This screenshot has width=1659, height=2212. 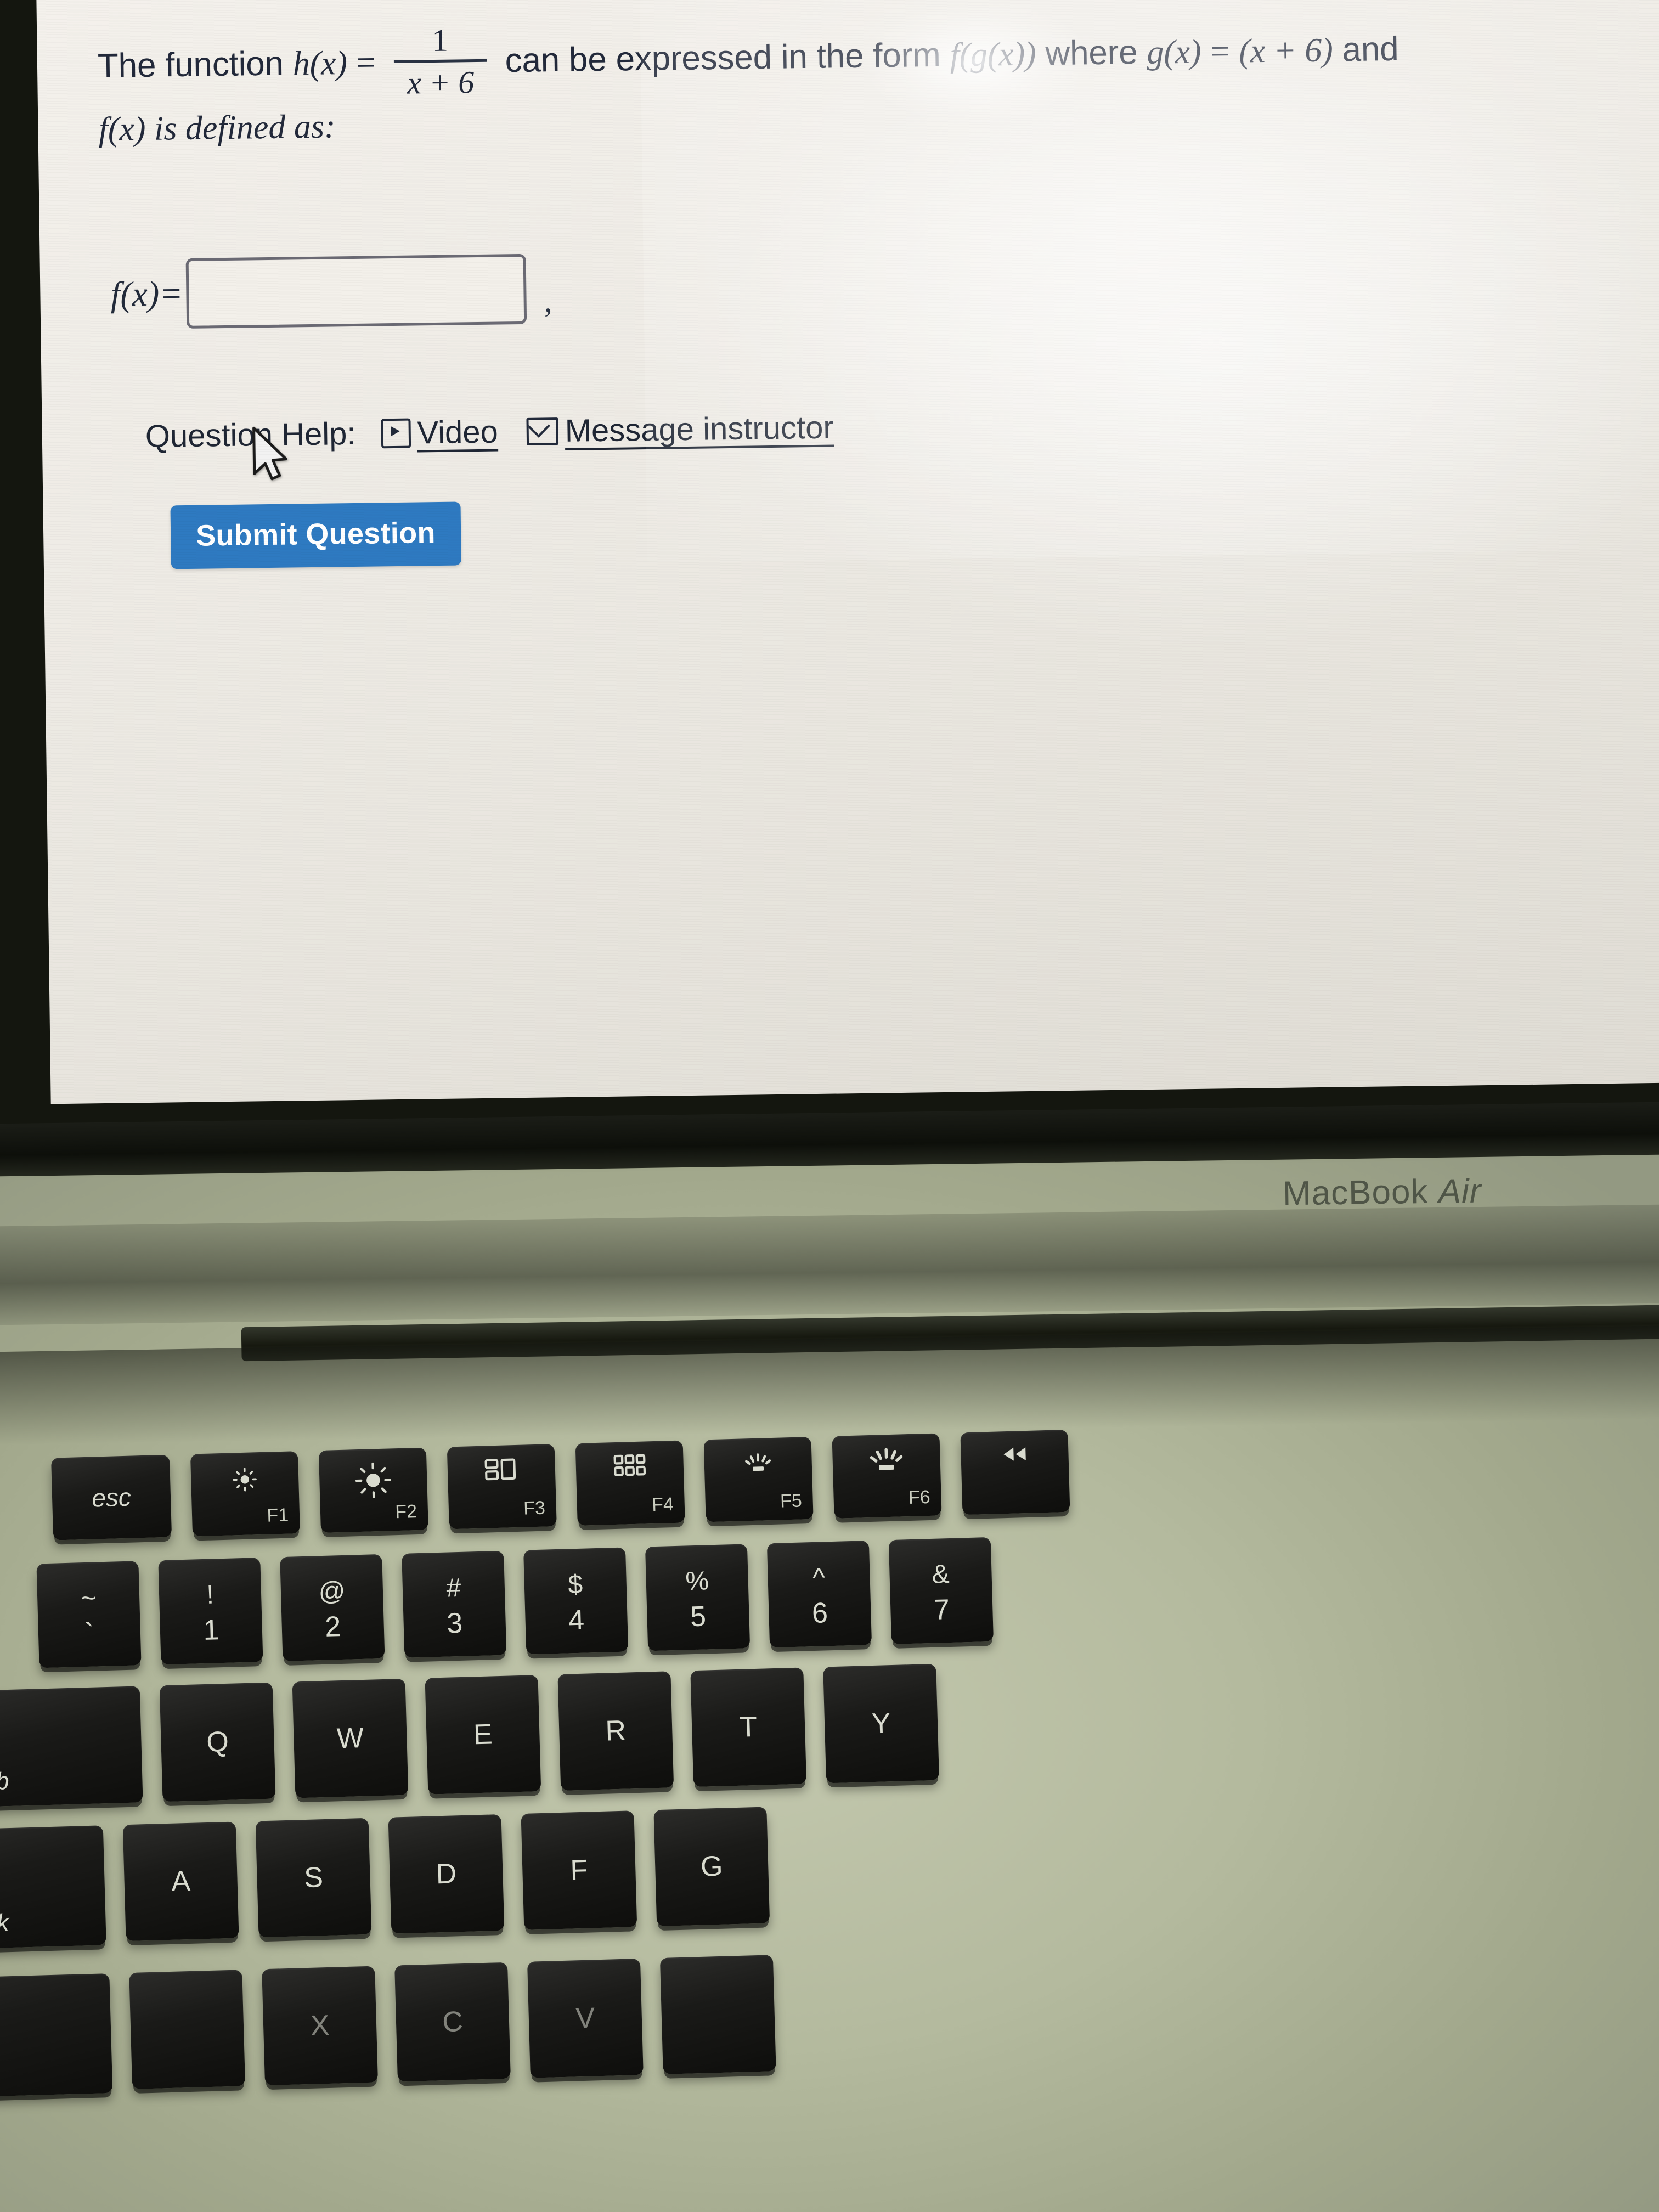 What do you see at coordinates (697, 1581) in the screenshot?
I see `key-5-shift-label: %` at bounding box center [697, 1581].